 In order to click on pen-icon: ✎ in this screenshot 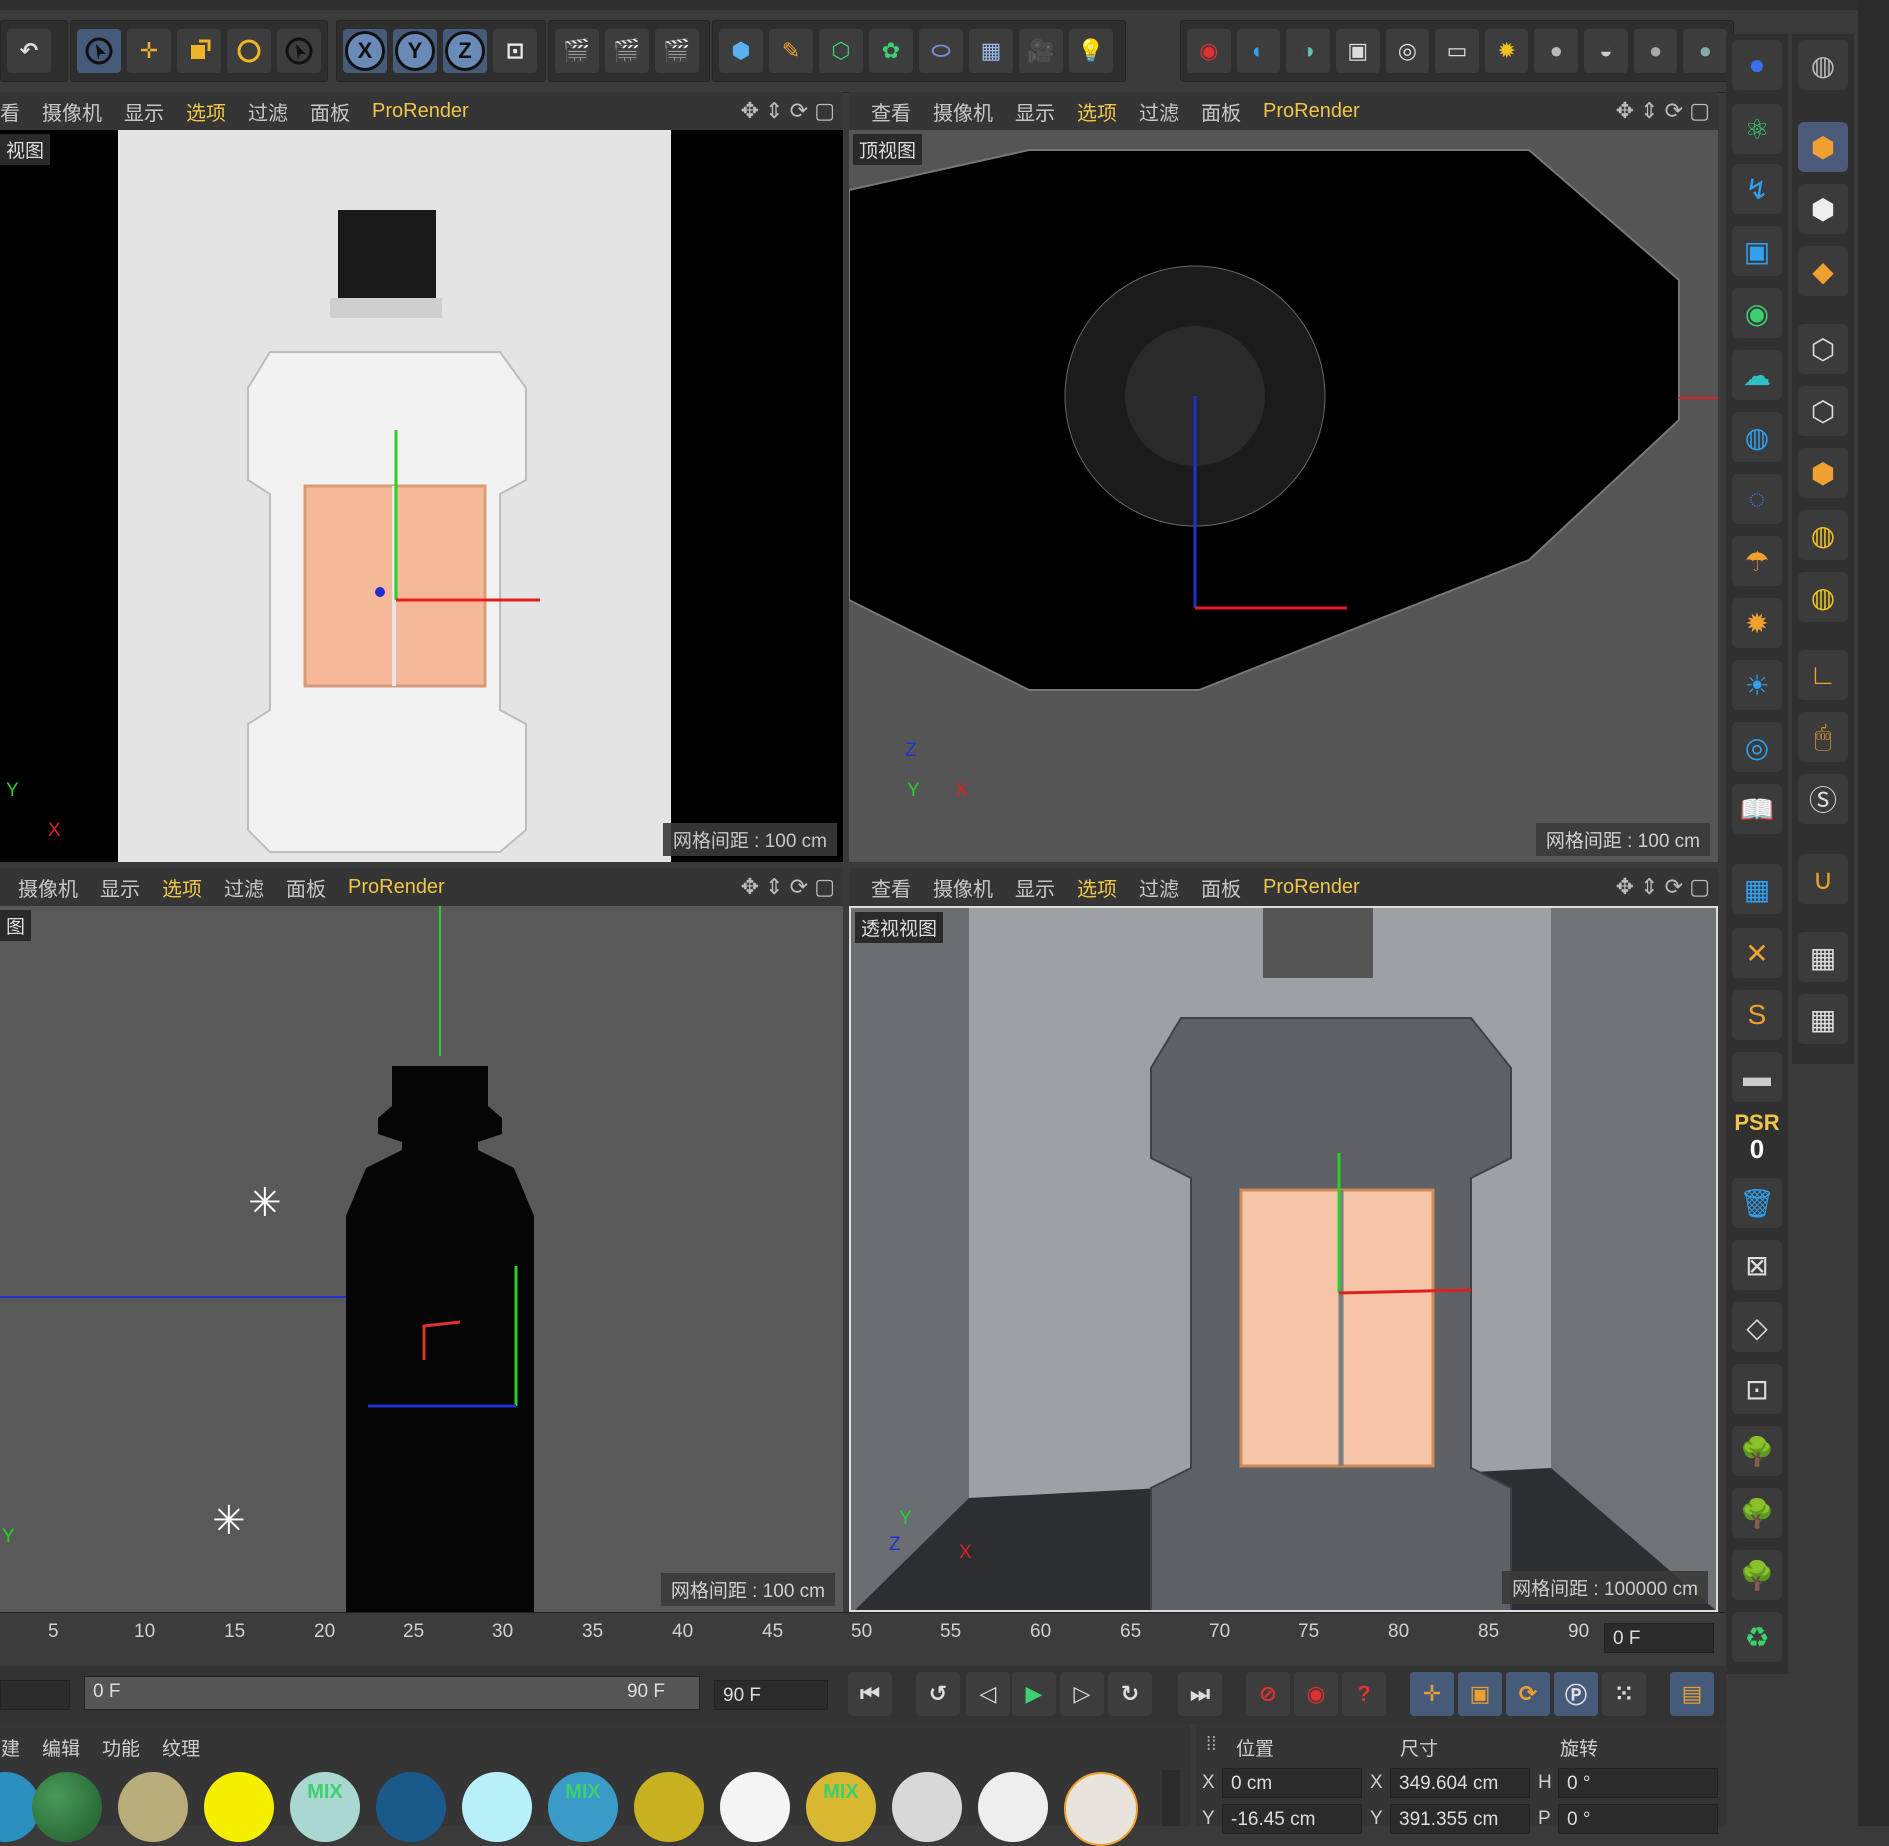, I will do `click(791, 51)`.